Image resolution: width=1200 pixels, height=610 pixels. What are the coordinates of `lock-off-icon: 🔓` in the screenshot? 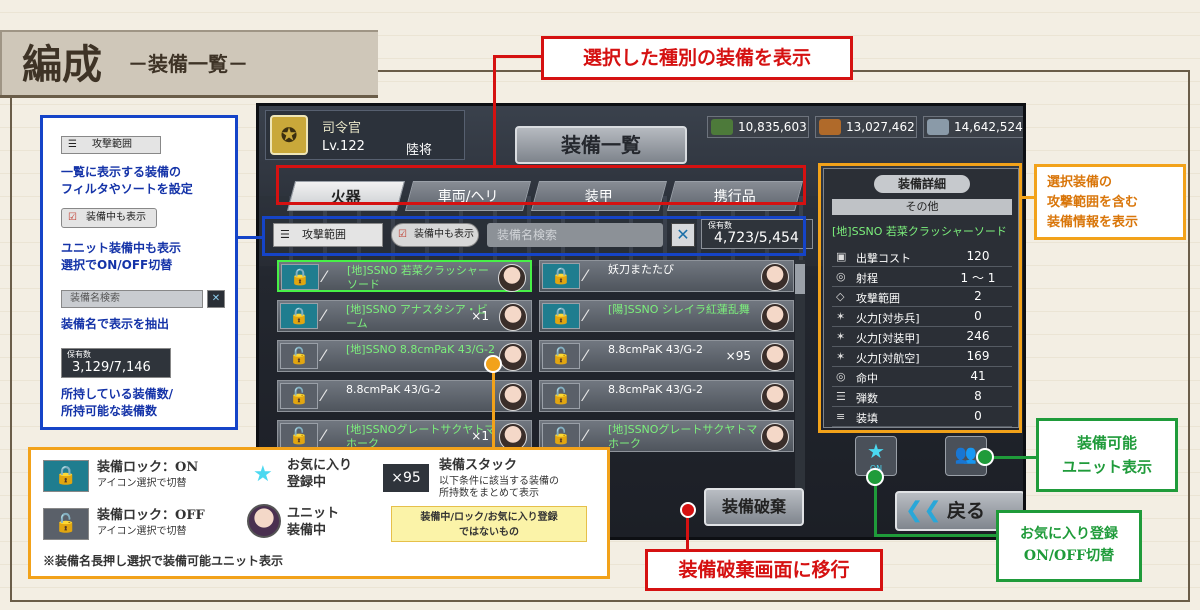 It's located at (66, 524).